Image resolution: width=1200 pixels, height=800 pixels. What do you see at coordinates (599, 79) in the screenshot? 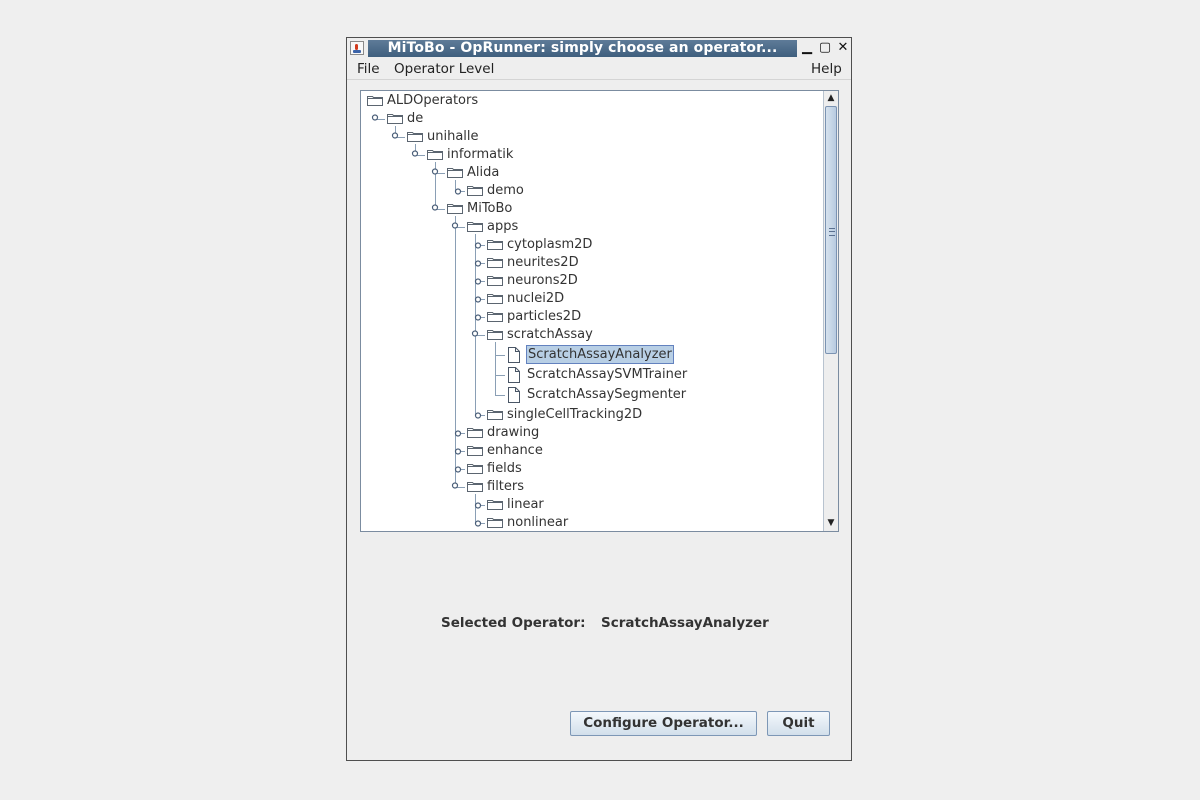
I see `menu-divider` at bounding box center [599, 79].